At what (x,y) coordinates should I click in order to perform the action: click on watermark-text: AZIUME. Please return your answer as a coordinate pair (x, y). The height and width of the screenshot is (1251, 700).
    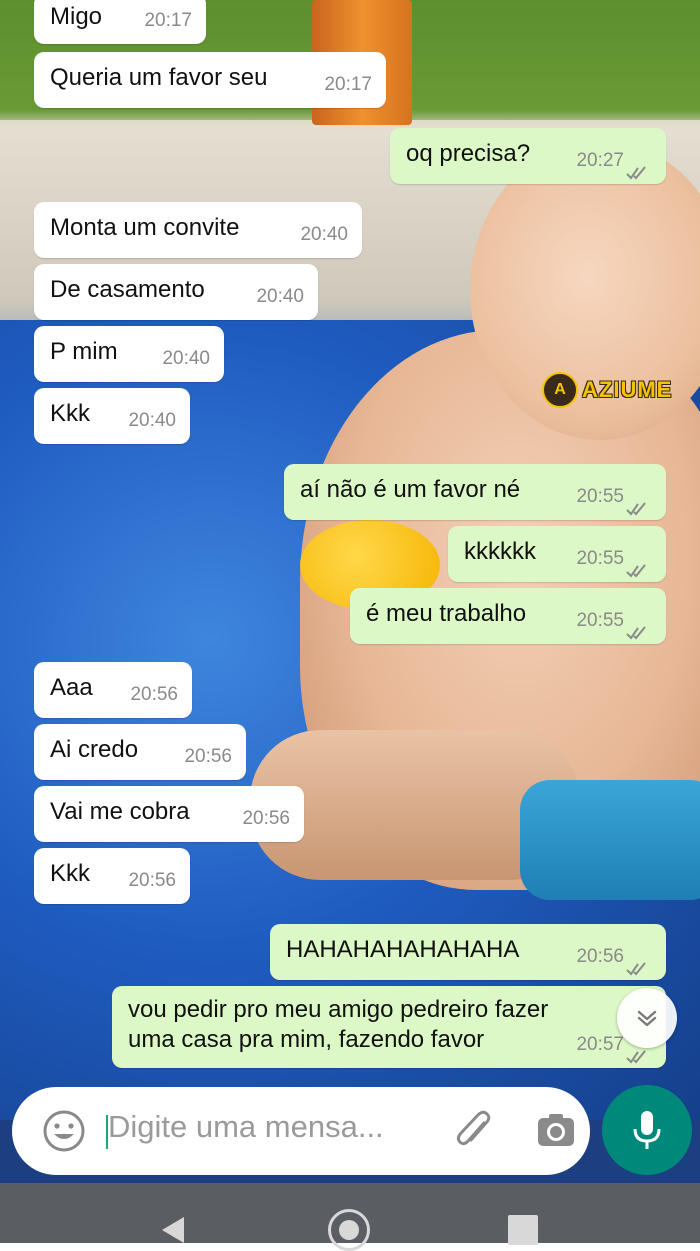
    Looking at the image, I should click on (627, 389).